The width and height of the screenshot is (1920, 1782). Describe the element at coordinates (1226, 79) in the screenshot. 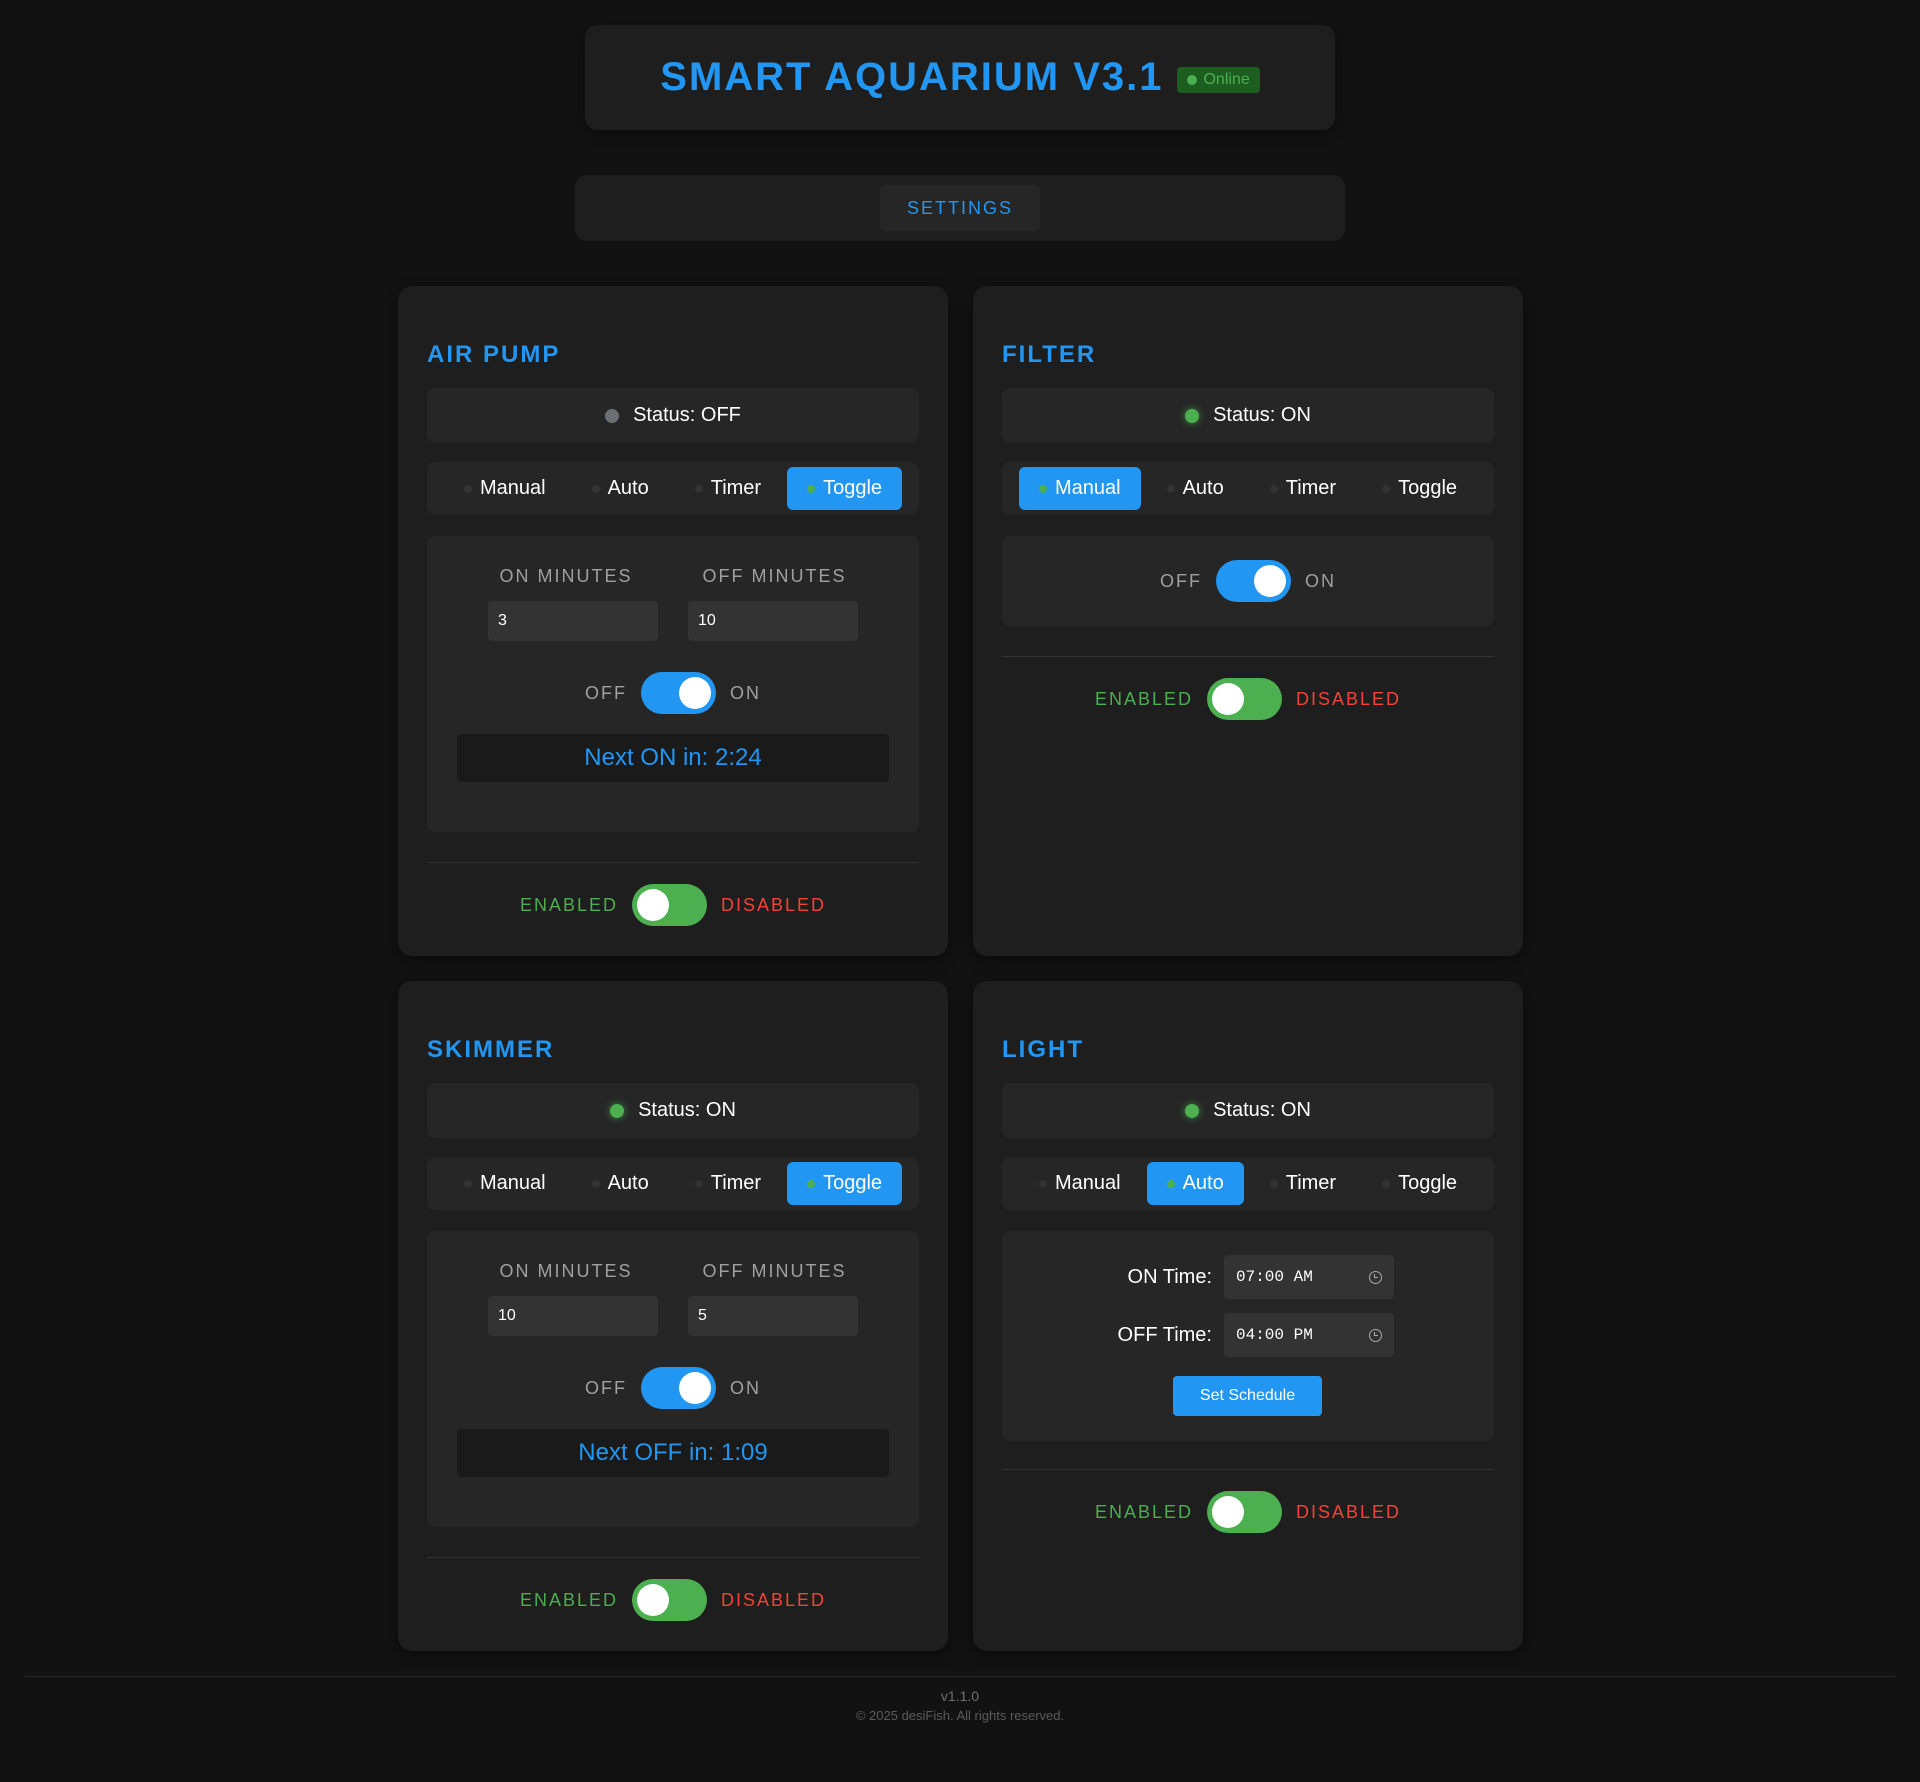

I see `connection-status-label: Online` at that location.